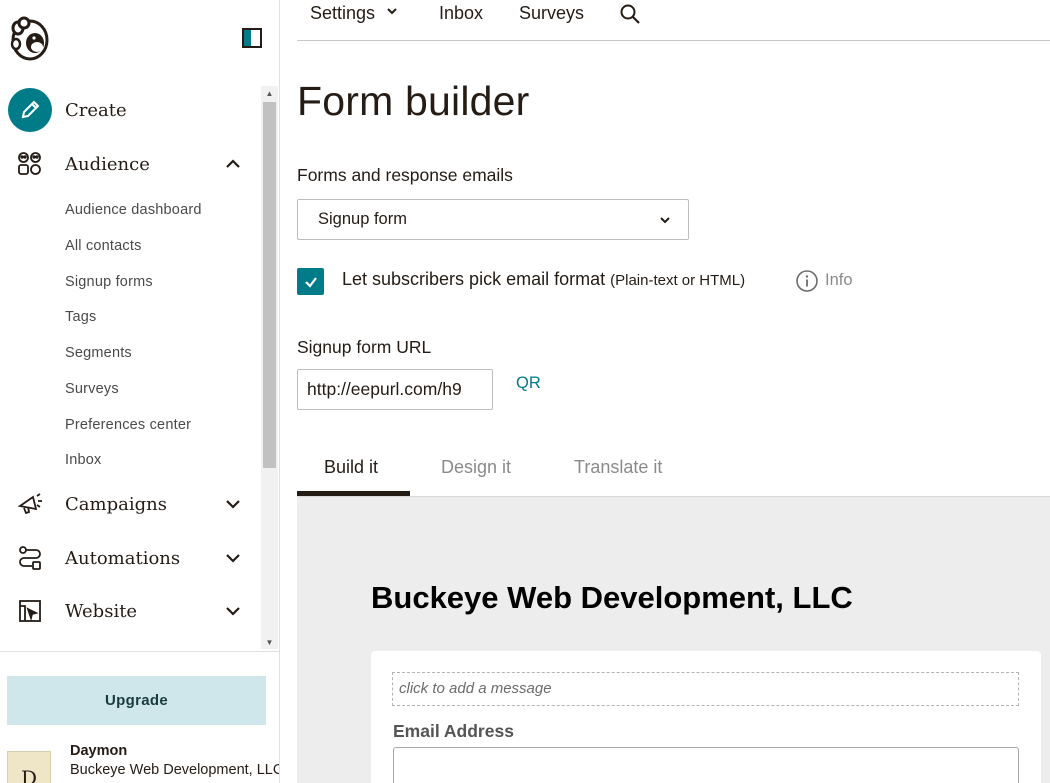 The image size is (1050, 783). Describe the element at coordinates (30, 110) in the screenshot. I see `create-icon` at that location.